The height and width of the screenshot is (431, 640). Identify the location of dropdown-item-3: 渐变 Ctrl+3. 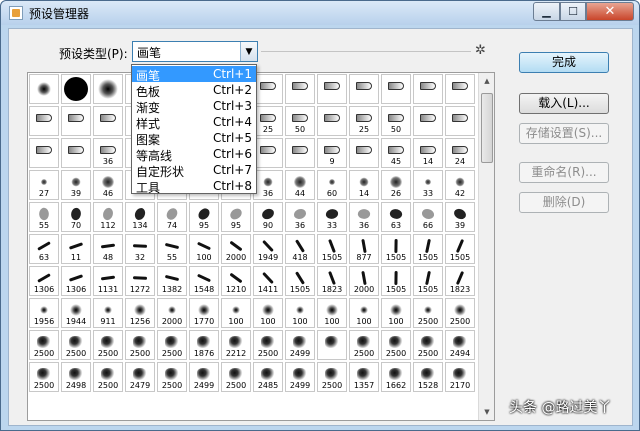
(194, 106).